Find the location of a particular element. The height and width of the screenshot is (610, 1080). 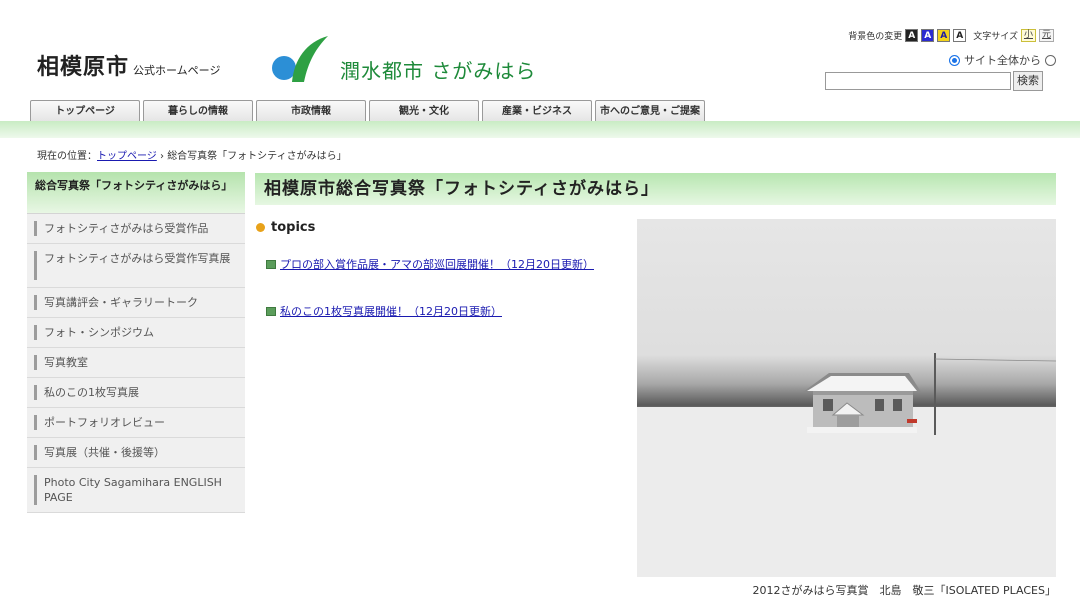

bg-white-button: A is located at coordinates (960, 35).